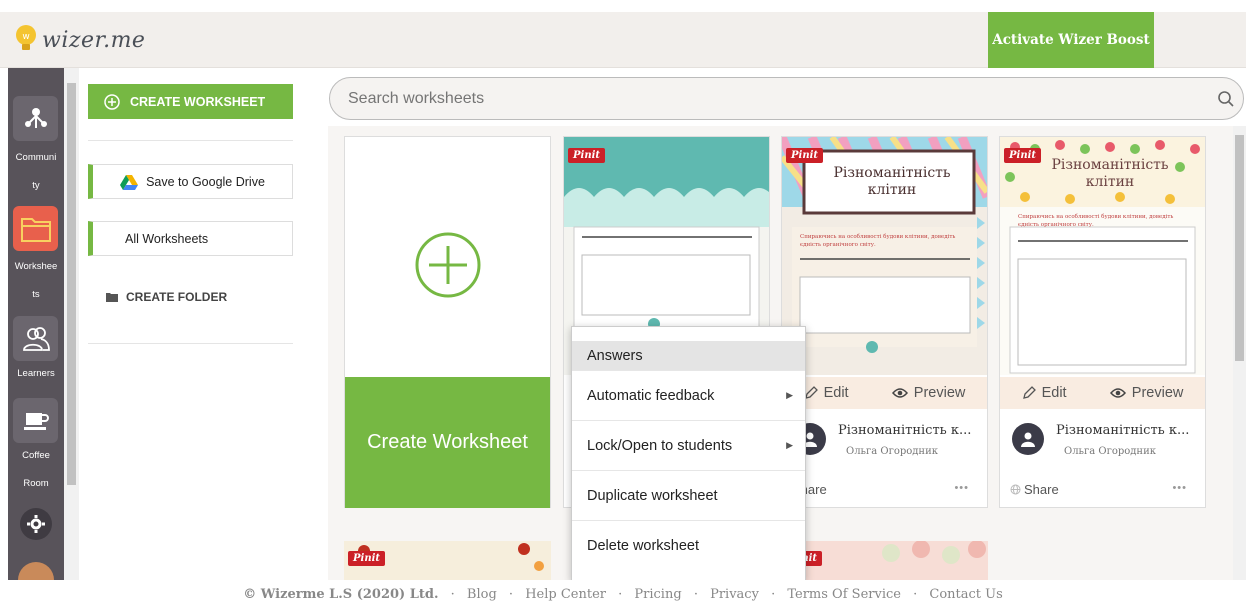 The width and height of the screenshot is (1246, 601). What do you see at coordinates (1015, 489) in the screenshot?
I see `globe-icon` at bounding box center [1015, 489].